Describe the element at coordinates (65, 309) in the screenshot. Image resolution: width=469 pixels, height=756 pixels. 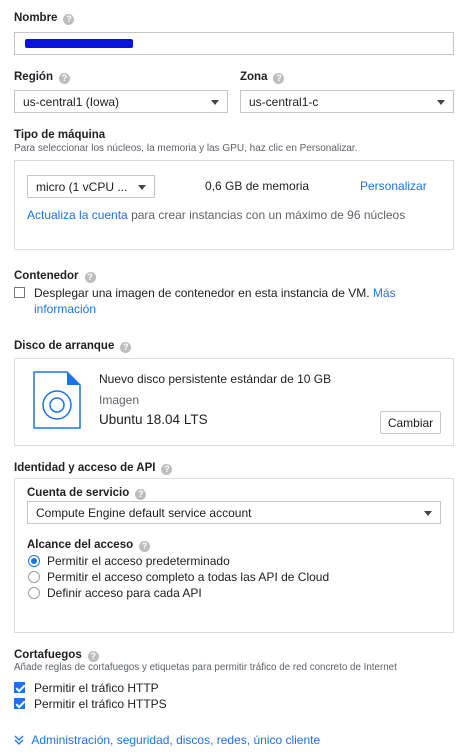
I see `more-info-link-2: información` at that location.